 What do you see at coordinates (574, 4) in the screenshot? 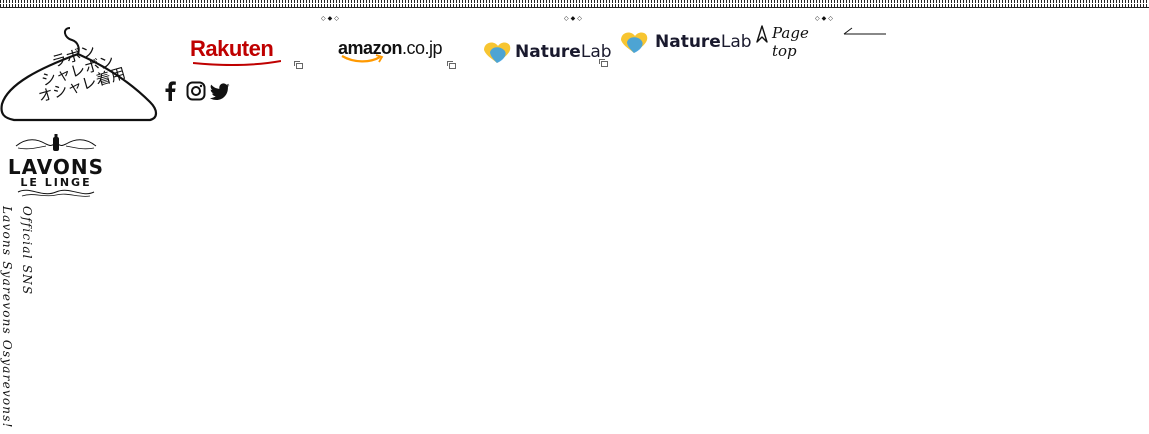
I see `top-decorative-border` at bounding box center [574, 4].